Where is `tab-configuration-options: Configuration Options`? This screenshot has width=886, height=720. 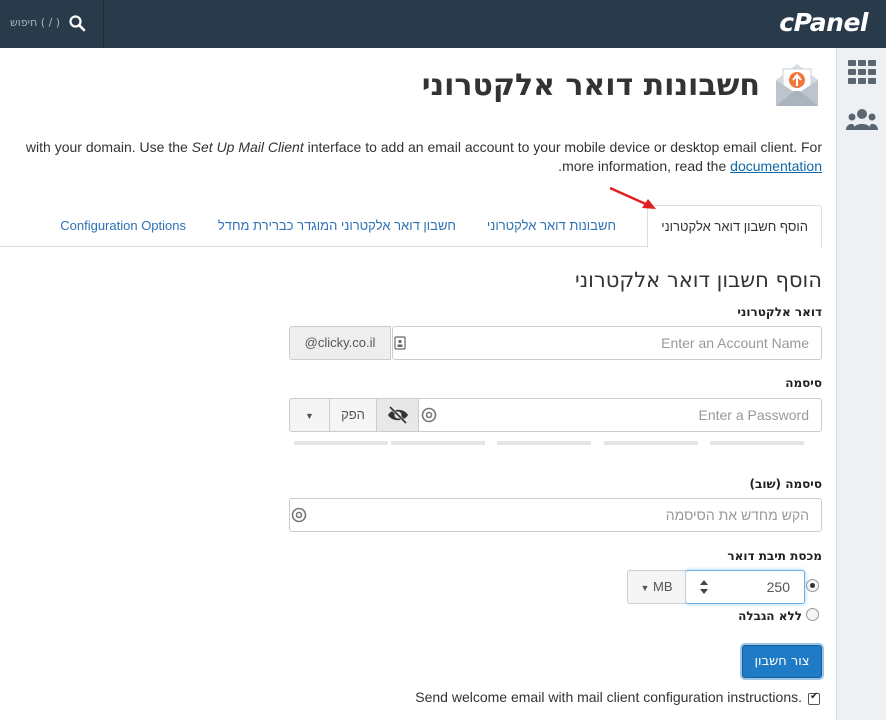
tab-configuration-options: Configuration Options is located at coordinates (123, 226).